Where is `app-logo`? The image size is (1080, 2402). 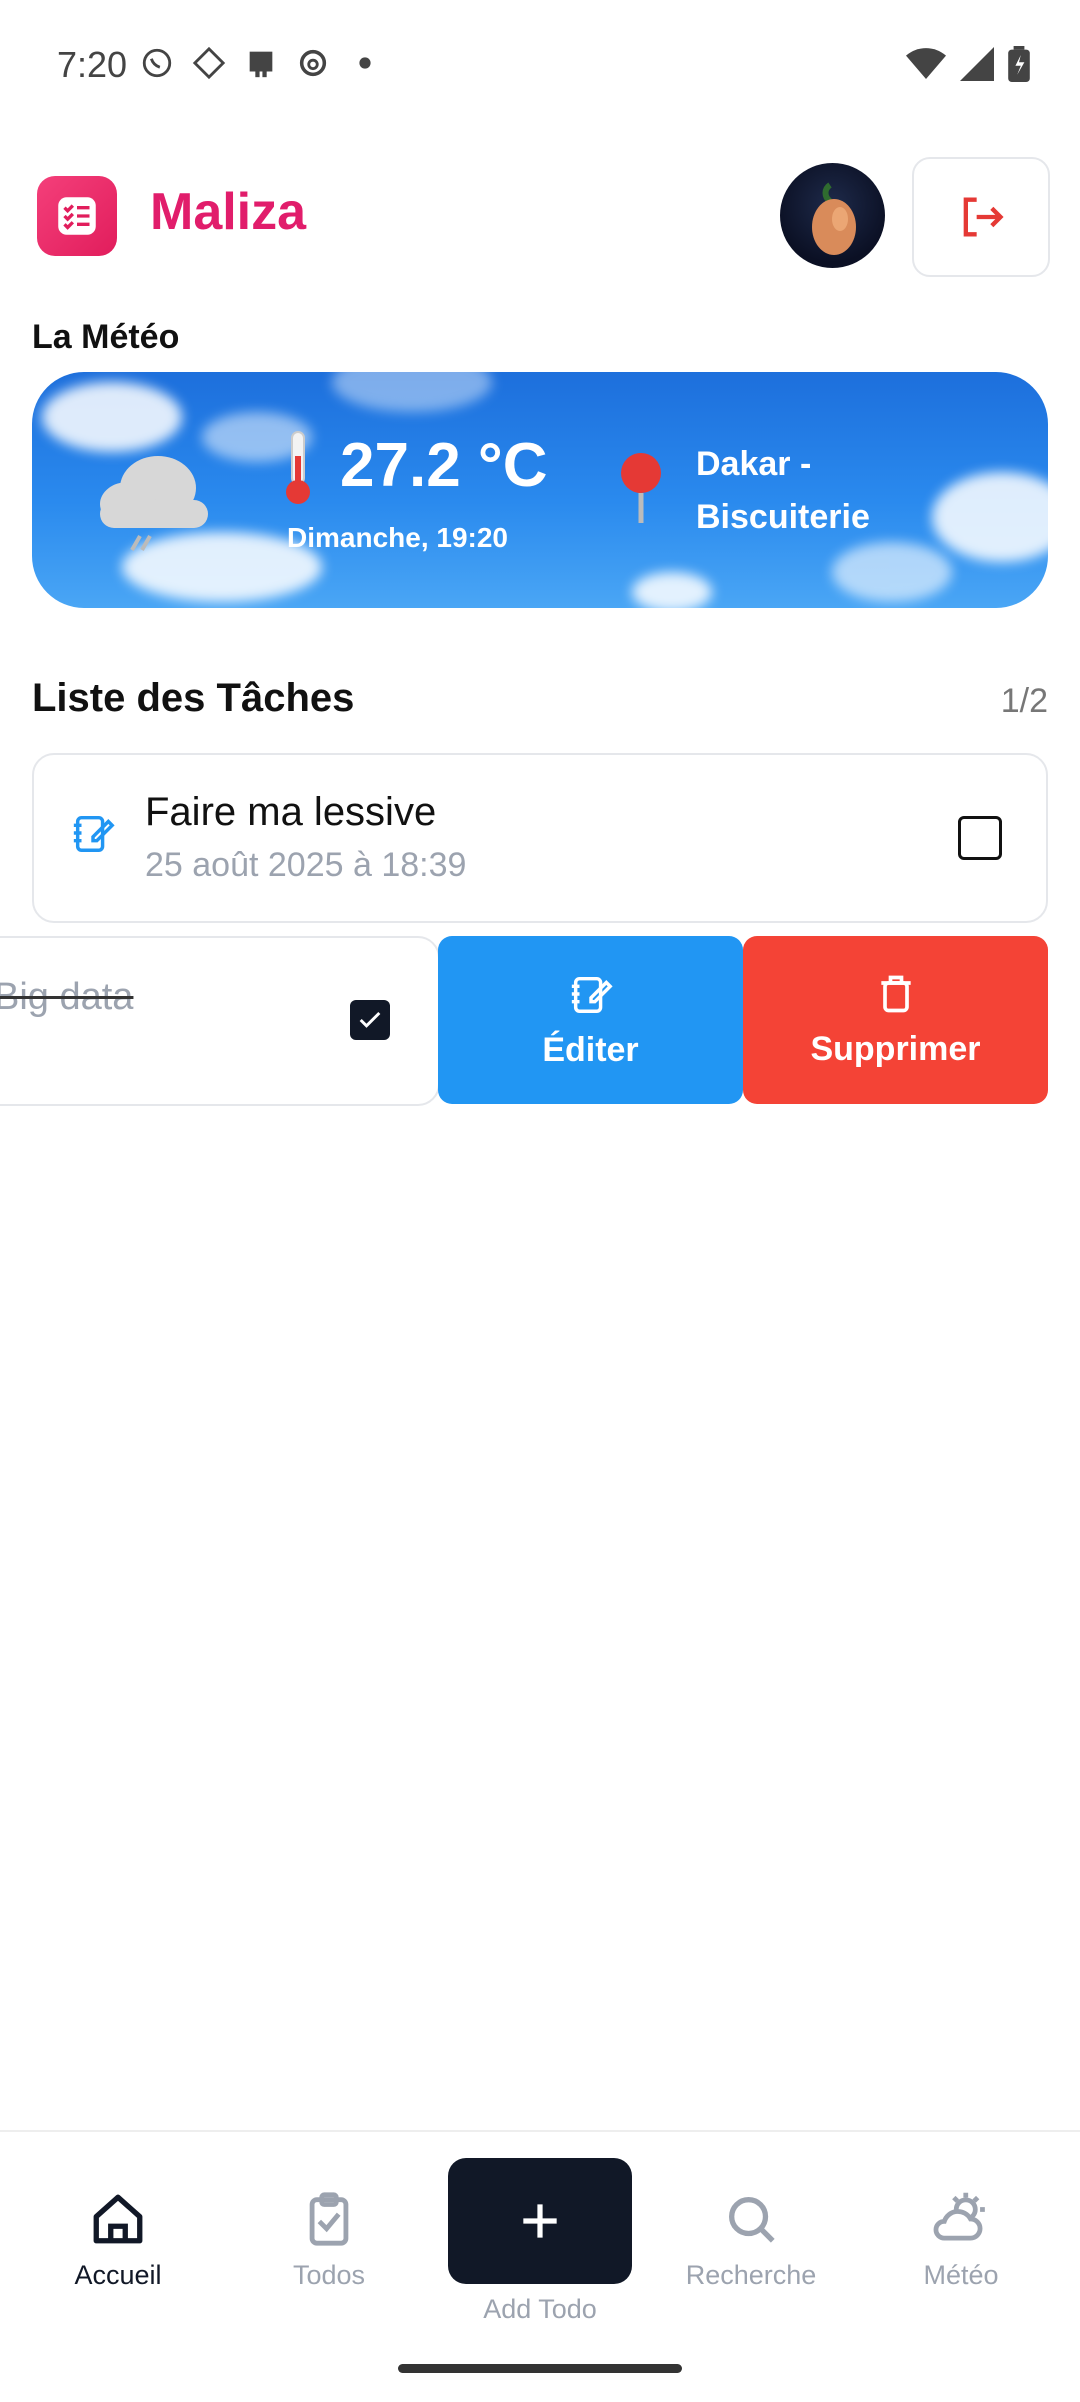 app-logo is located at coordinates (77, 216).